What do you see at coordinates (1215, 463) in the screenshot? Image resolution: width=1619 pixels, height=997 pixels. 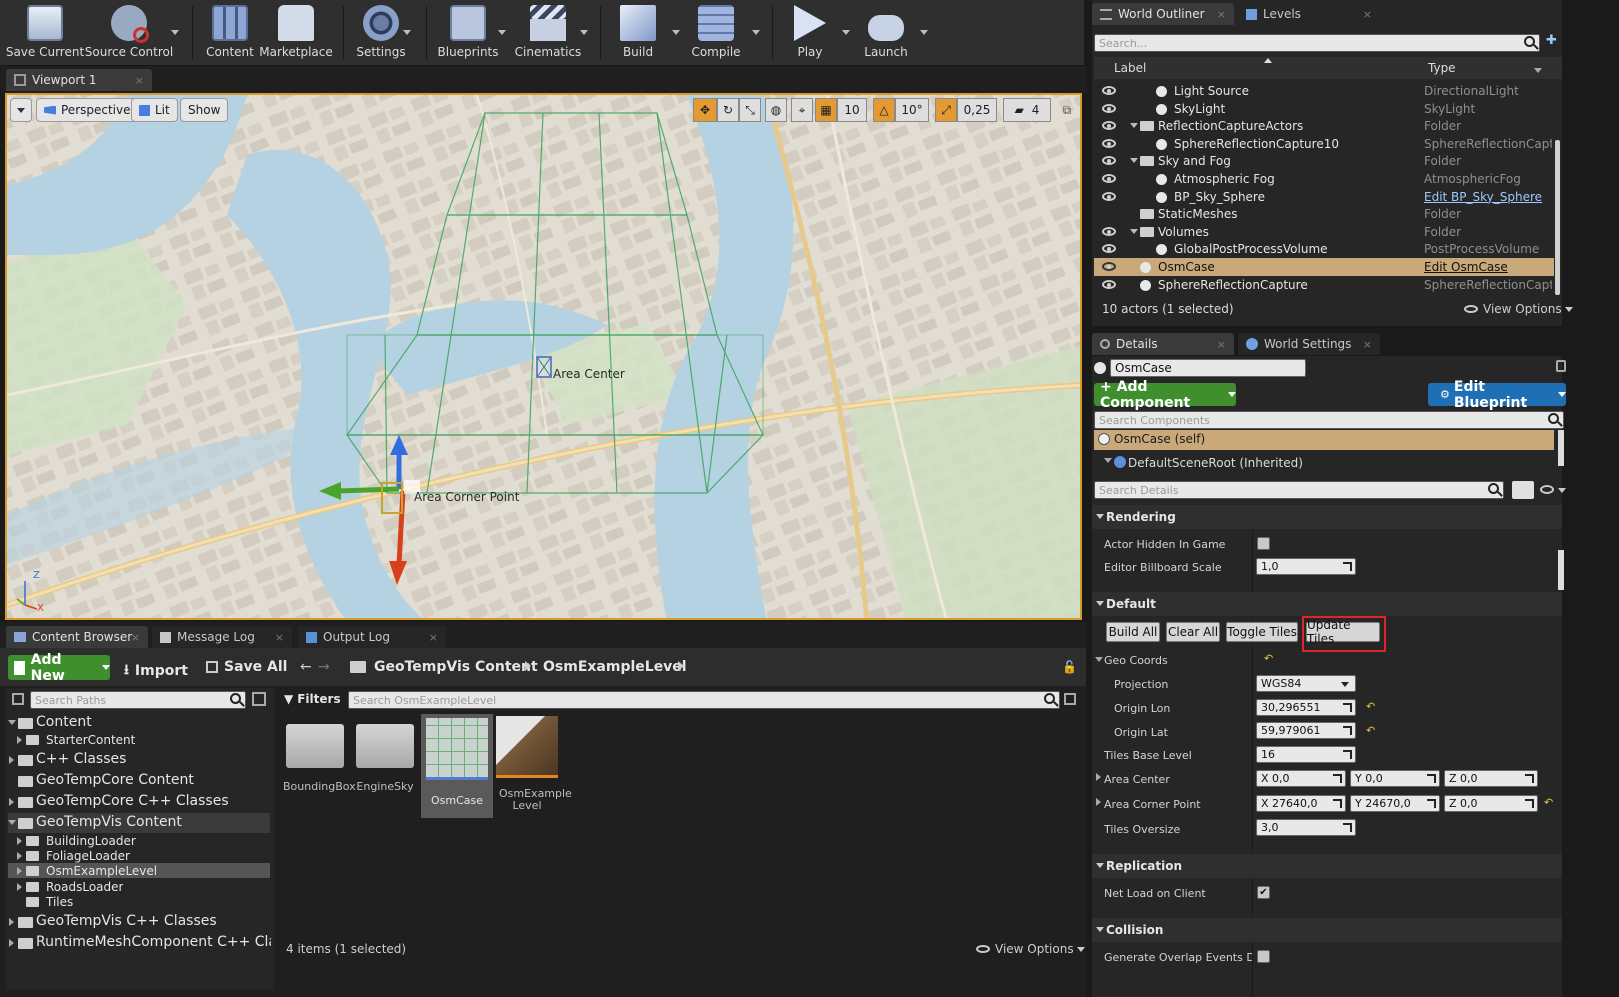 I see `default-scene-root-item: DefaultSceneRoot (Inherited)` at bounding box center [1215, 463].